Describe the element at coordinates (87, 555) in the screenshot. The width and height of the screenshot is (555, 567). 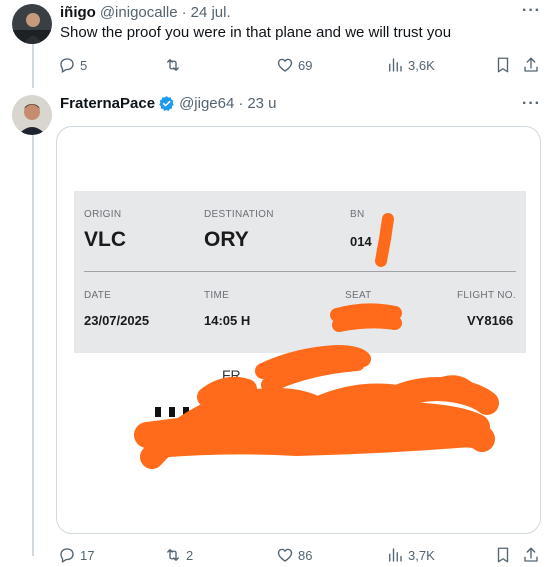
I see `reply-count: 17` at that location.